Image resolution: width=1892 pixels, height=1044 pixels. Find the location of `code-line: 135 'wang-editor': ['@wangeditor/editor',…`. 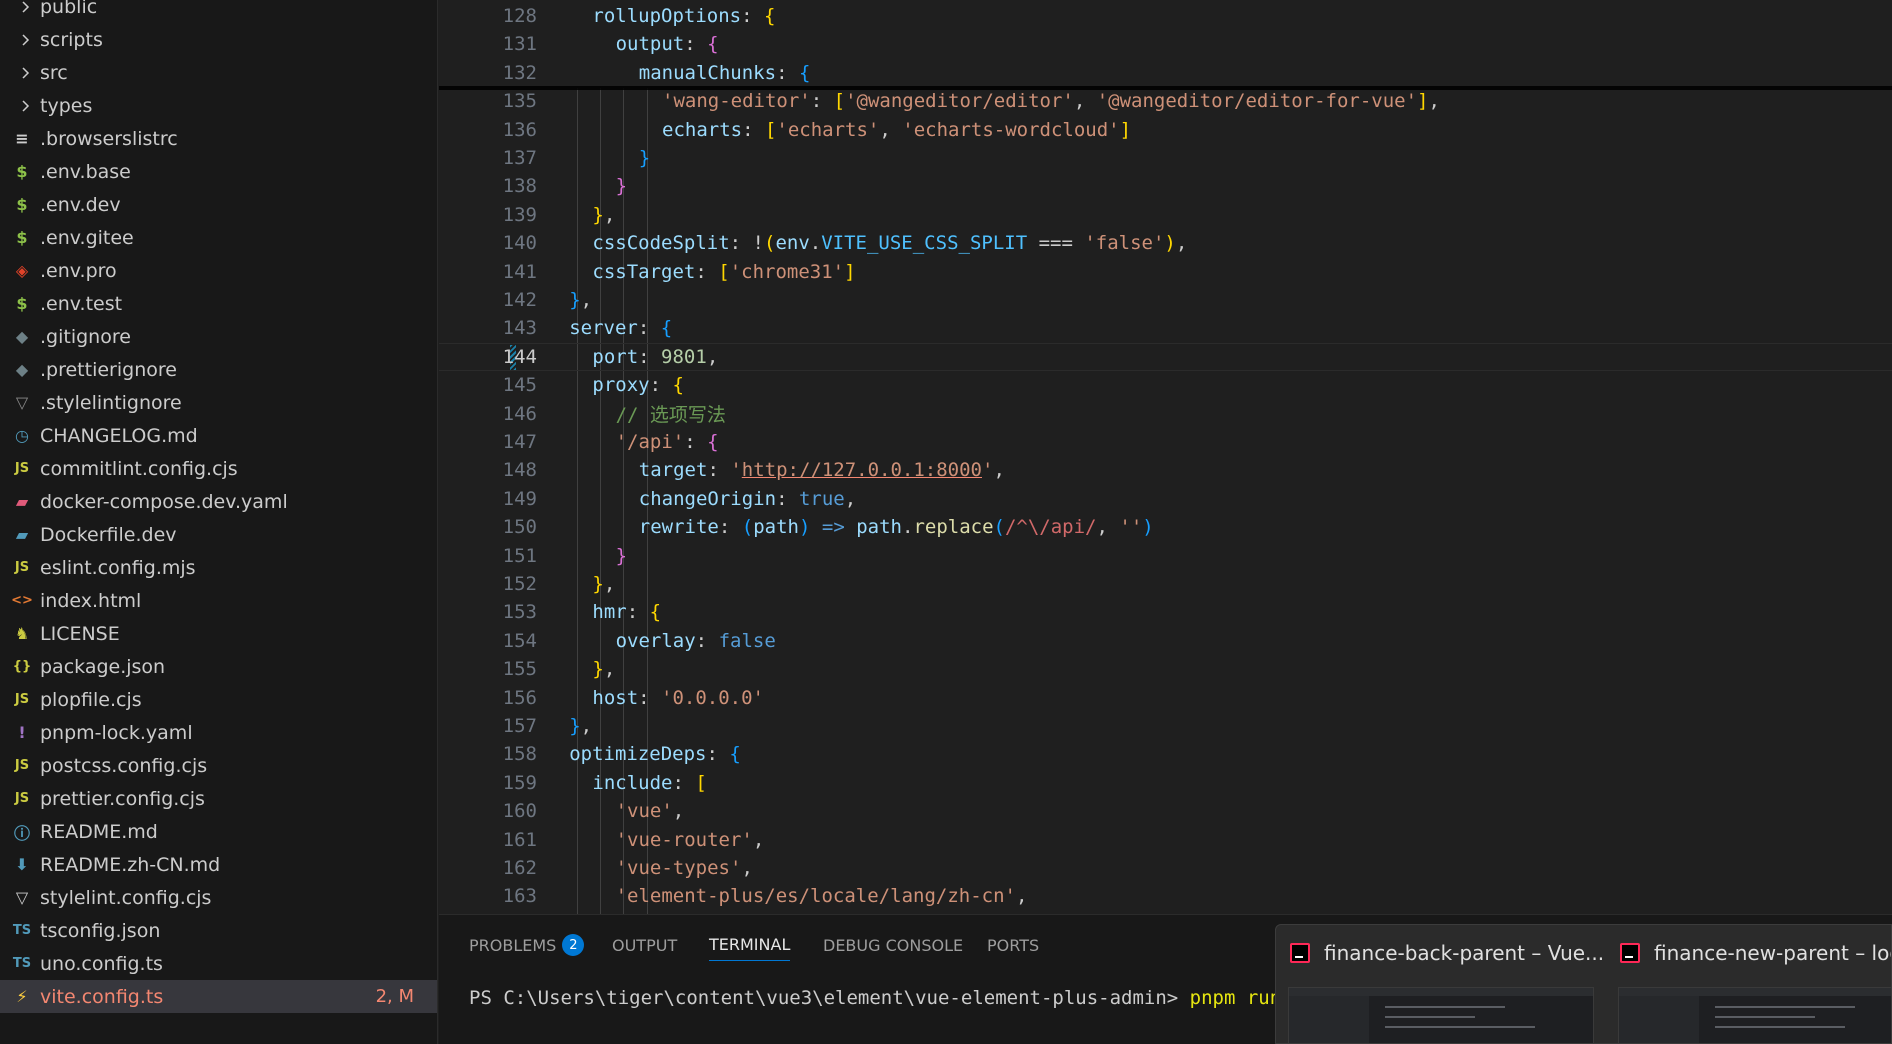

code-line: 135 'wang-editor': ['@wangeditor/editor',… is located at coordinates (1165, 101).